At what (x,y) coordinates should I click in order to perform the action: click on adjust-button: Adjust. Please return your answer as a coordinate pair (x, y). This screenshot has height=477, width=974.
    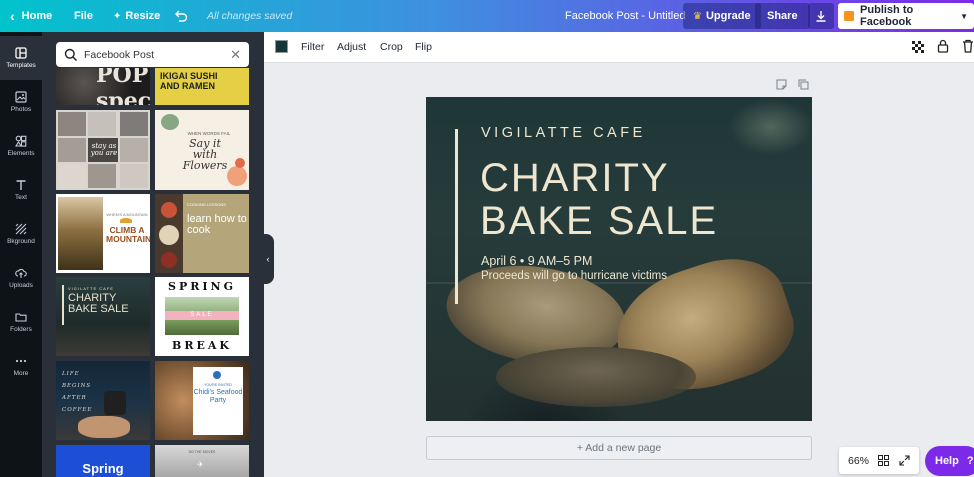
    Looking at the image, I should click on (351, 47).